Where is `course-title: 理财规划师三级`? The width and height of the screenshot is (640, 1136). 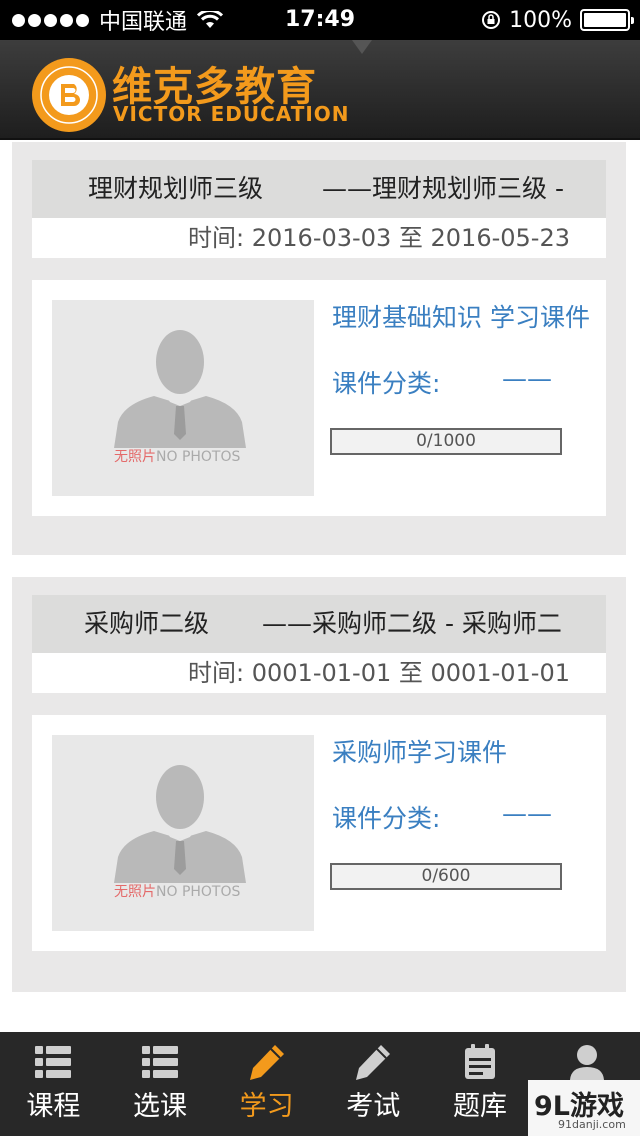 course-title: 理财规划师三级 is located at coordinates (176, 188).